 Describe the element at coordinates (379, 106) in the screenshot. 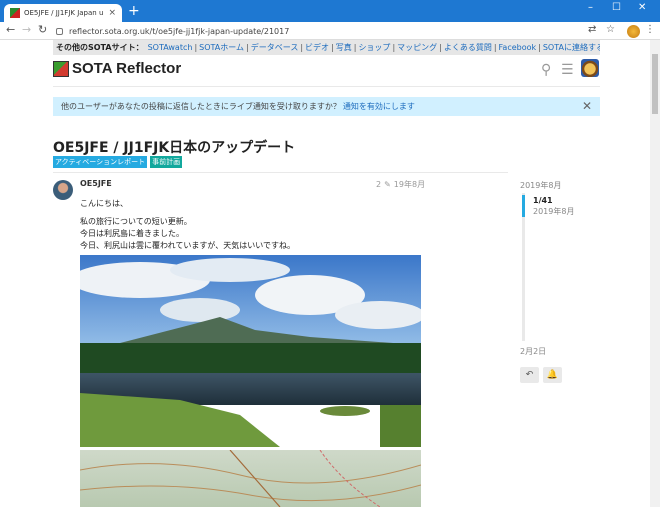

I see `enable-notifications-link: 通知を有効にします` at that location.